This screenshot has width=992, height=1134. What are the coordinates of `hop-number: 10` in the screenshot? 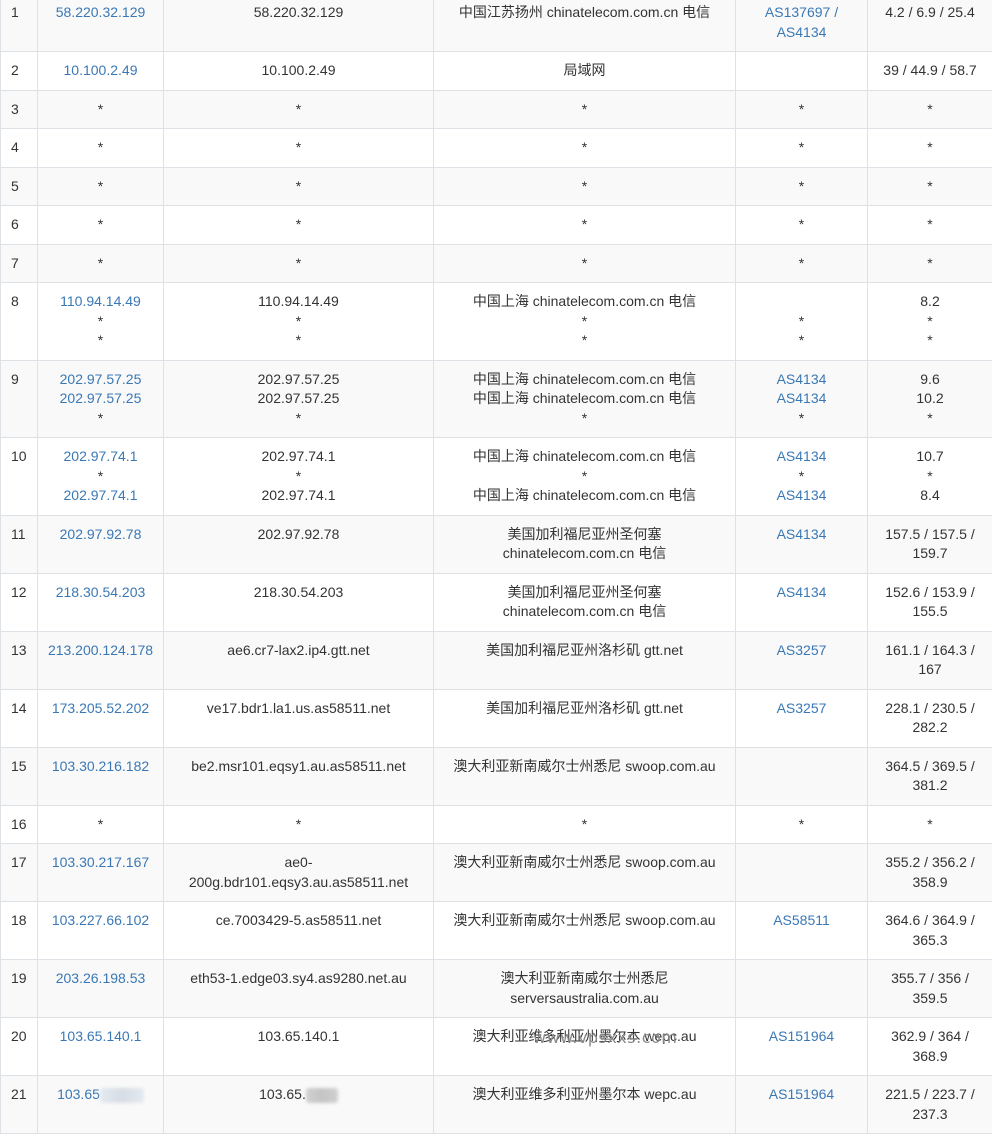 It's located at (24, 457).